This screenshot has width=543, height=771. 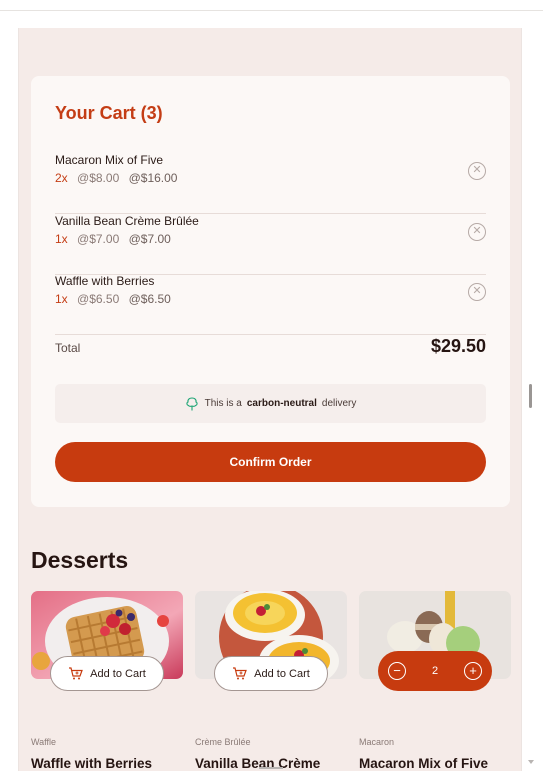 I want to click on quantity-stepper: − 2 +, so click(x=435, y=671).